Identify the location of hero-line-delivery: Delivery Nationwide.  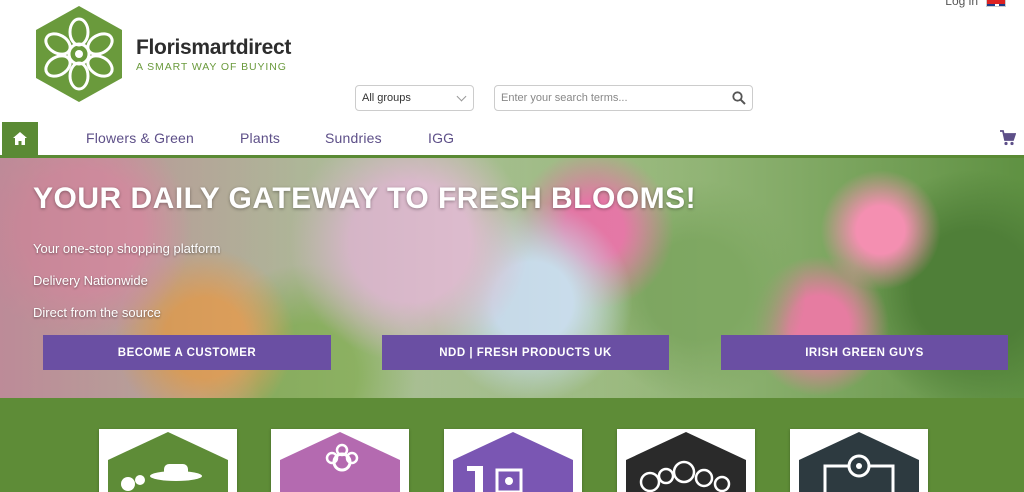
(90, 280).